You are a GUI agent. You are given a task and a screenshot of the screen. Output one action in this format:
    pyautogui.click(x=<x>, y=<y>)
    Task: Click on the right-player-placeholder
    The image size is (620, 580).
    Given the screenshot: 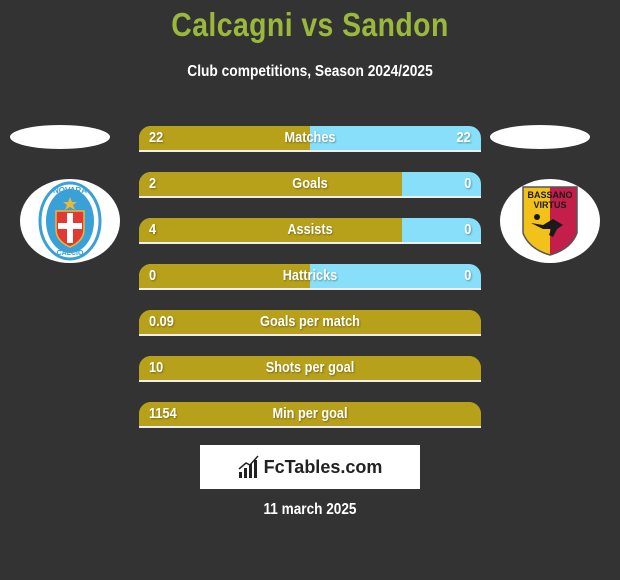 What is the action you would take?
    pyautogui.click(x=540, y=137)
    